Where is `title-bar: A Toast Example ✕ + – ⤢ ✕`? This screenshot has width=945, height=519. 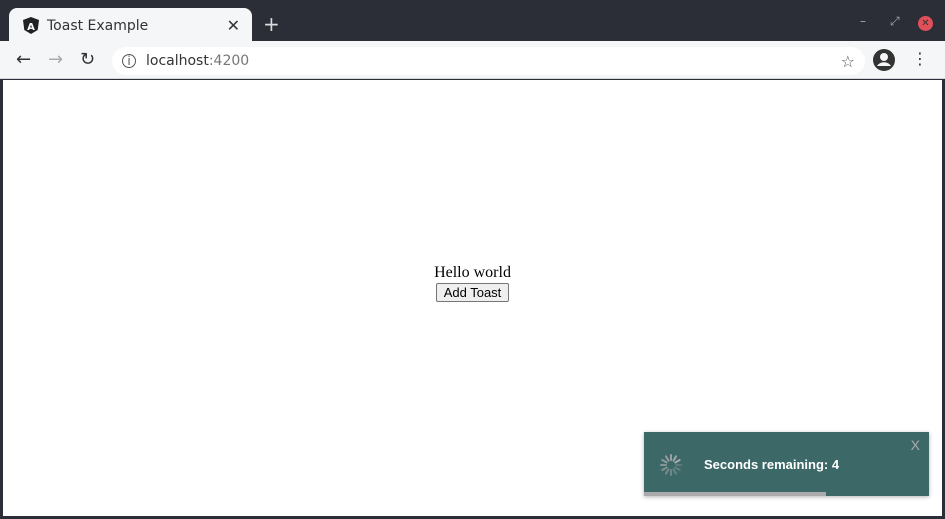 title-bar: A Toast Example ✕ + – ⤢ ✕ is located at coordinates (472, 21).